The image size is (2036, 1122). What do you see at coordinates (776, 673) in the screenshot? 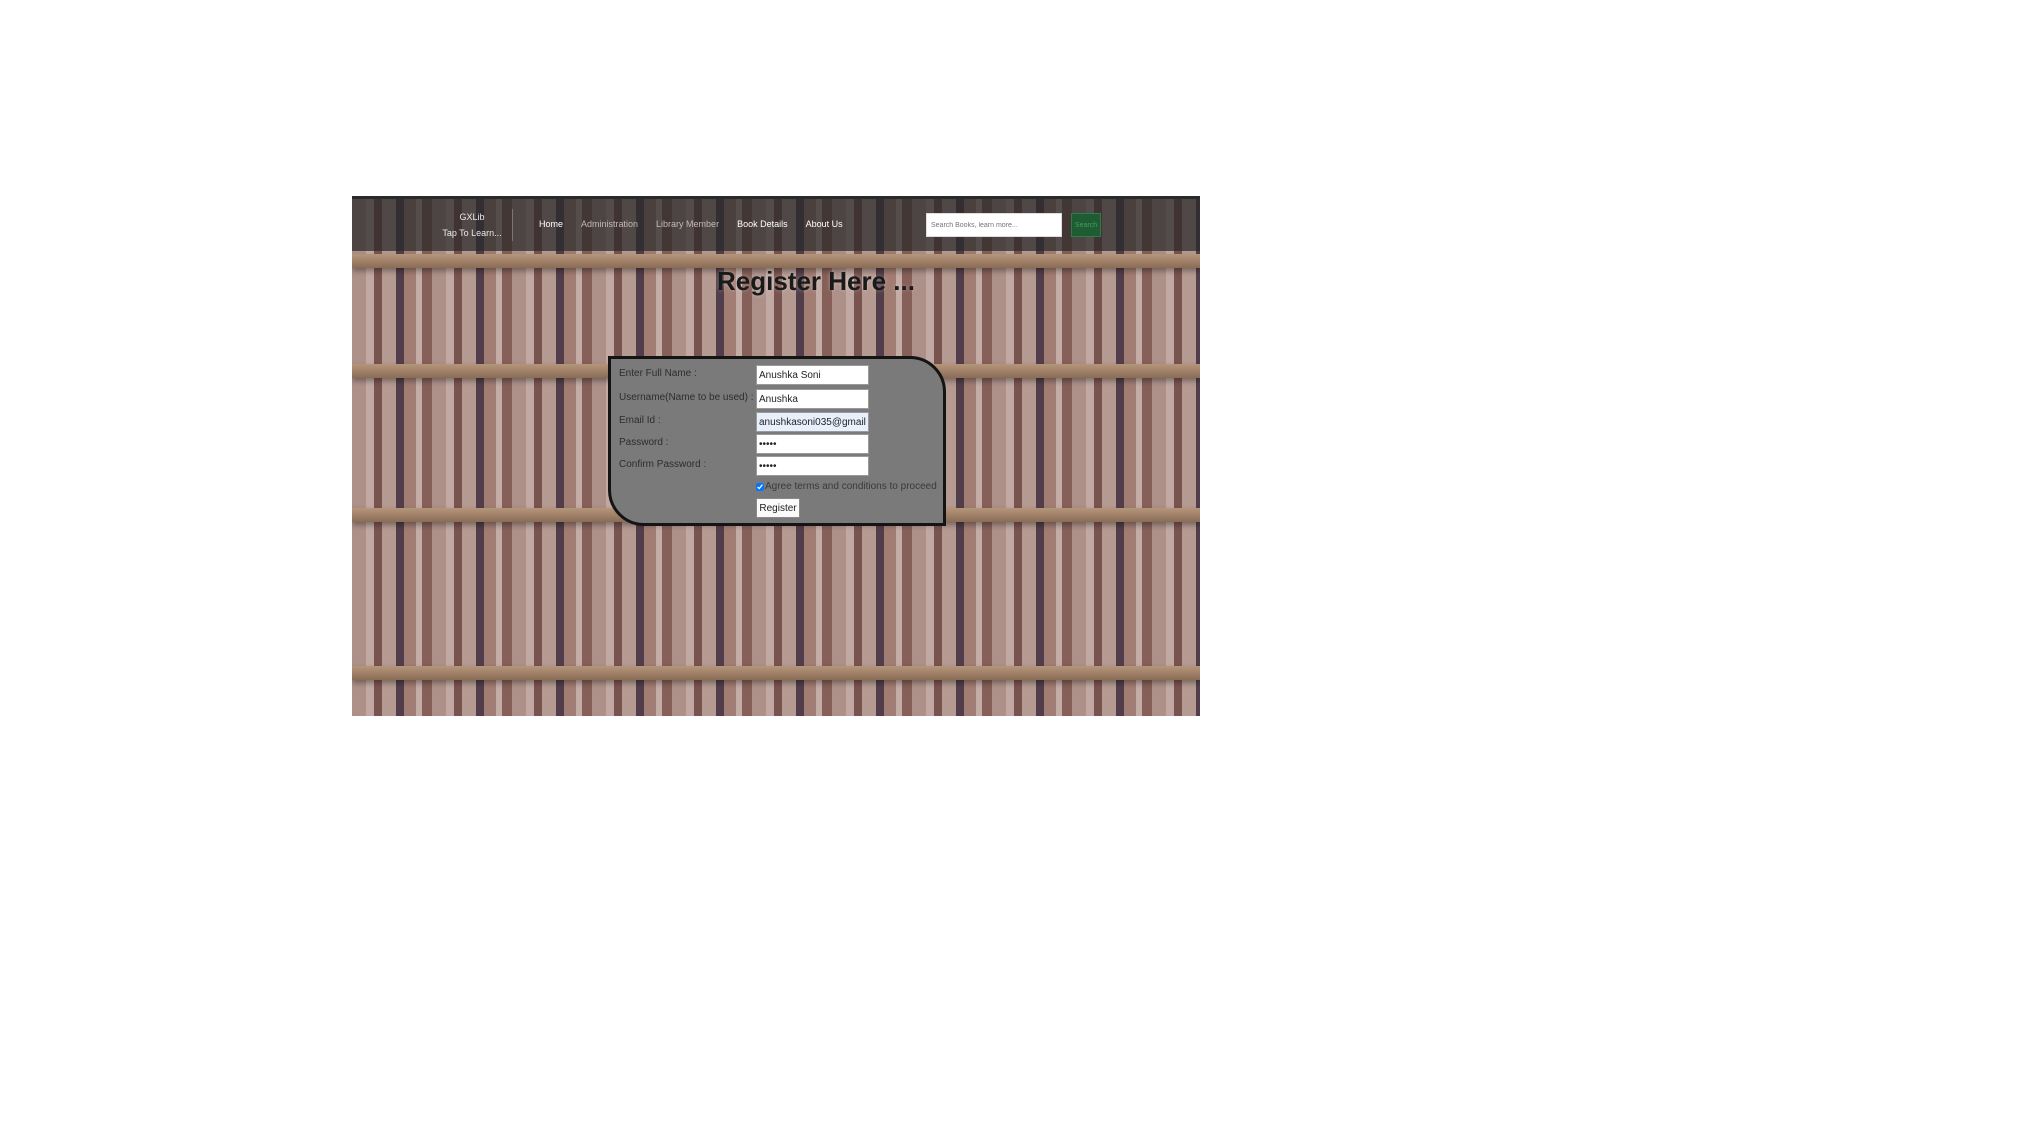
I see `shelf-divider` at bounding box center [776, 673].